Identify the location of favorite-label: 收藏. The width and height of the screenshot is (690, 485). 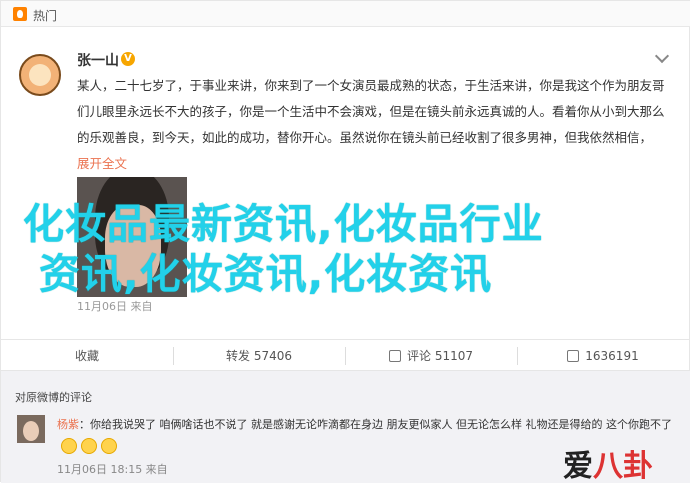
(86, 356).